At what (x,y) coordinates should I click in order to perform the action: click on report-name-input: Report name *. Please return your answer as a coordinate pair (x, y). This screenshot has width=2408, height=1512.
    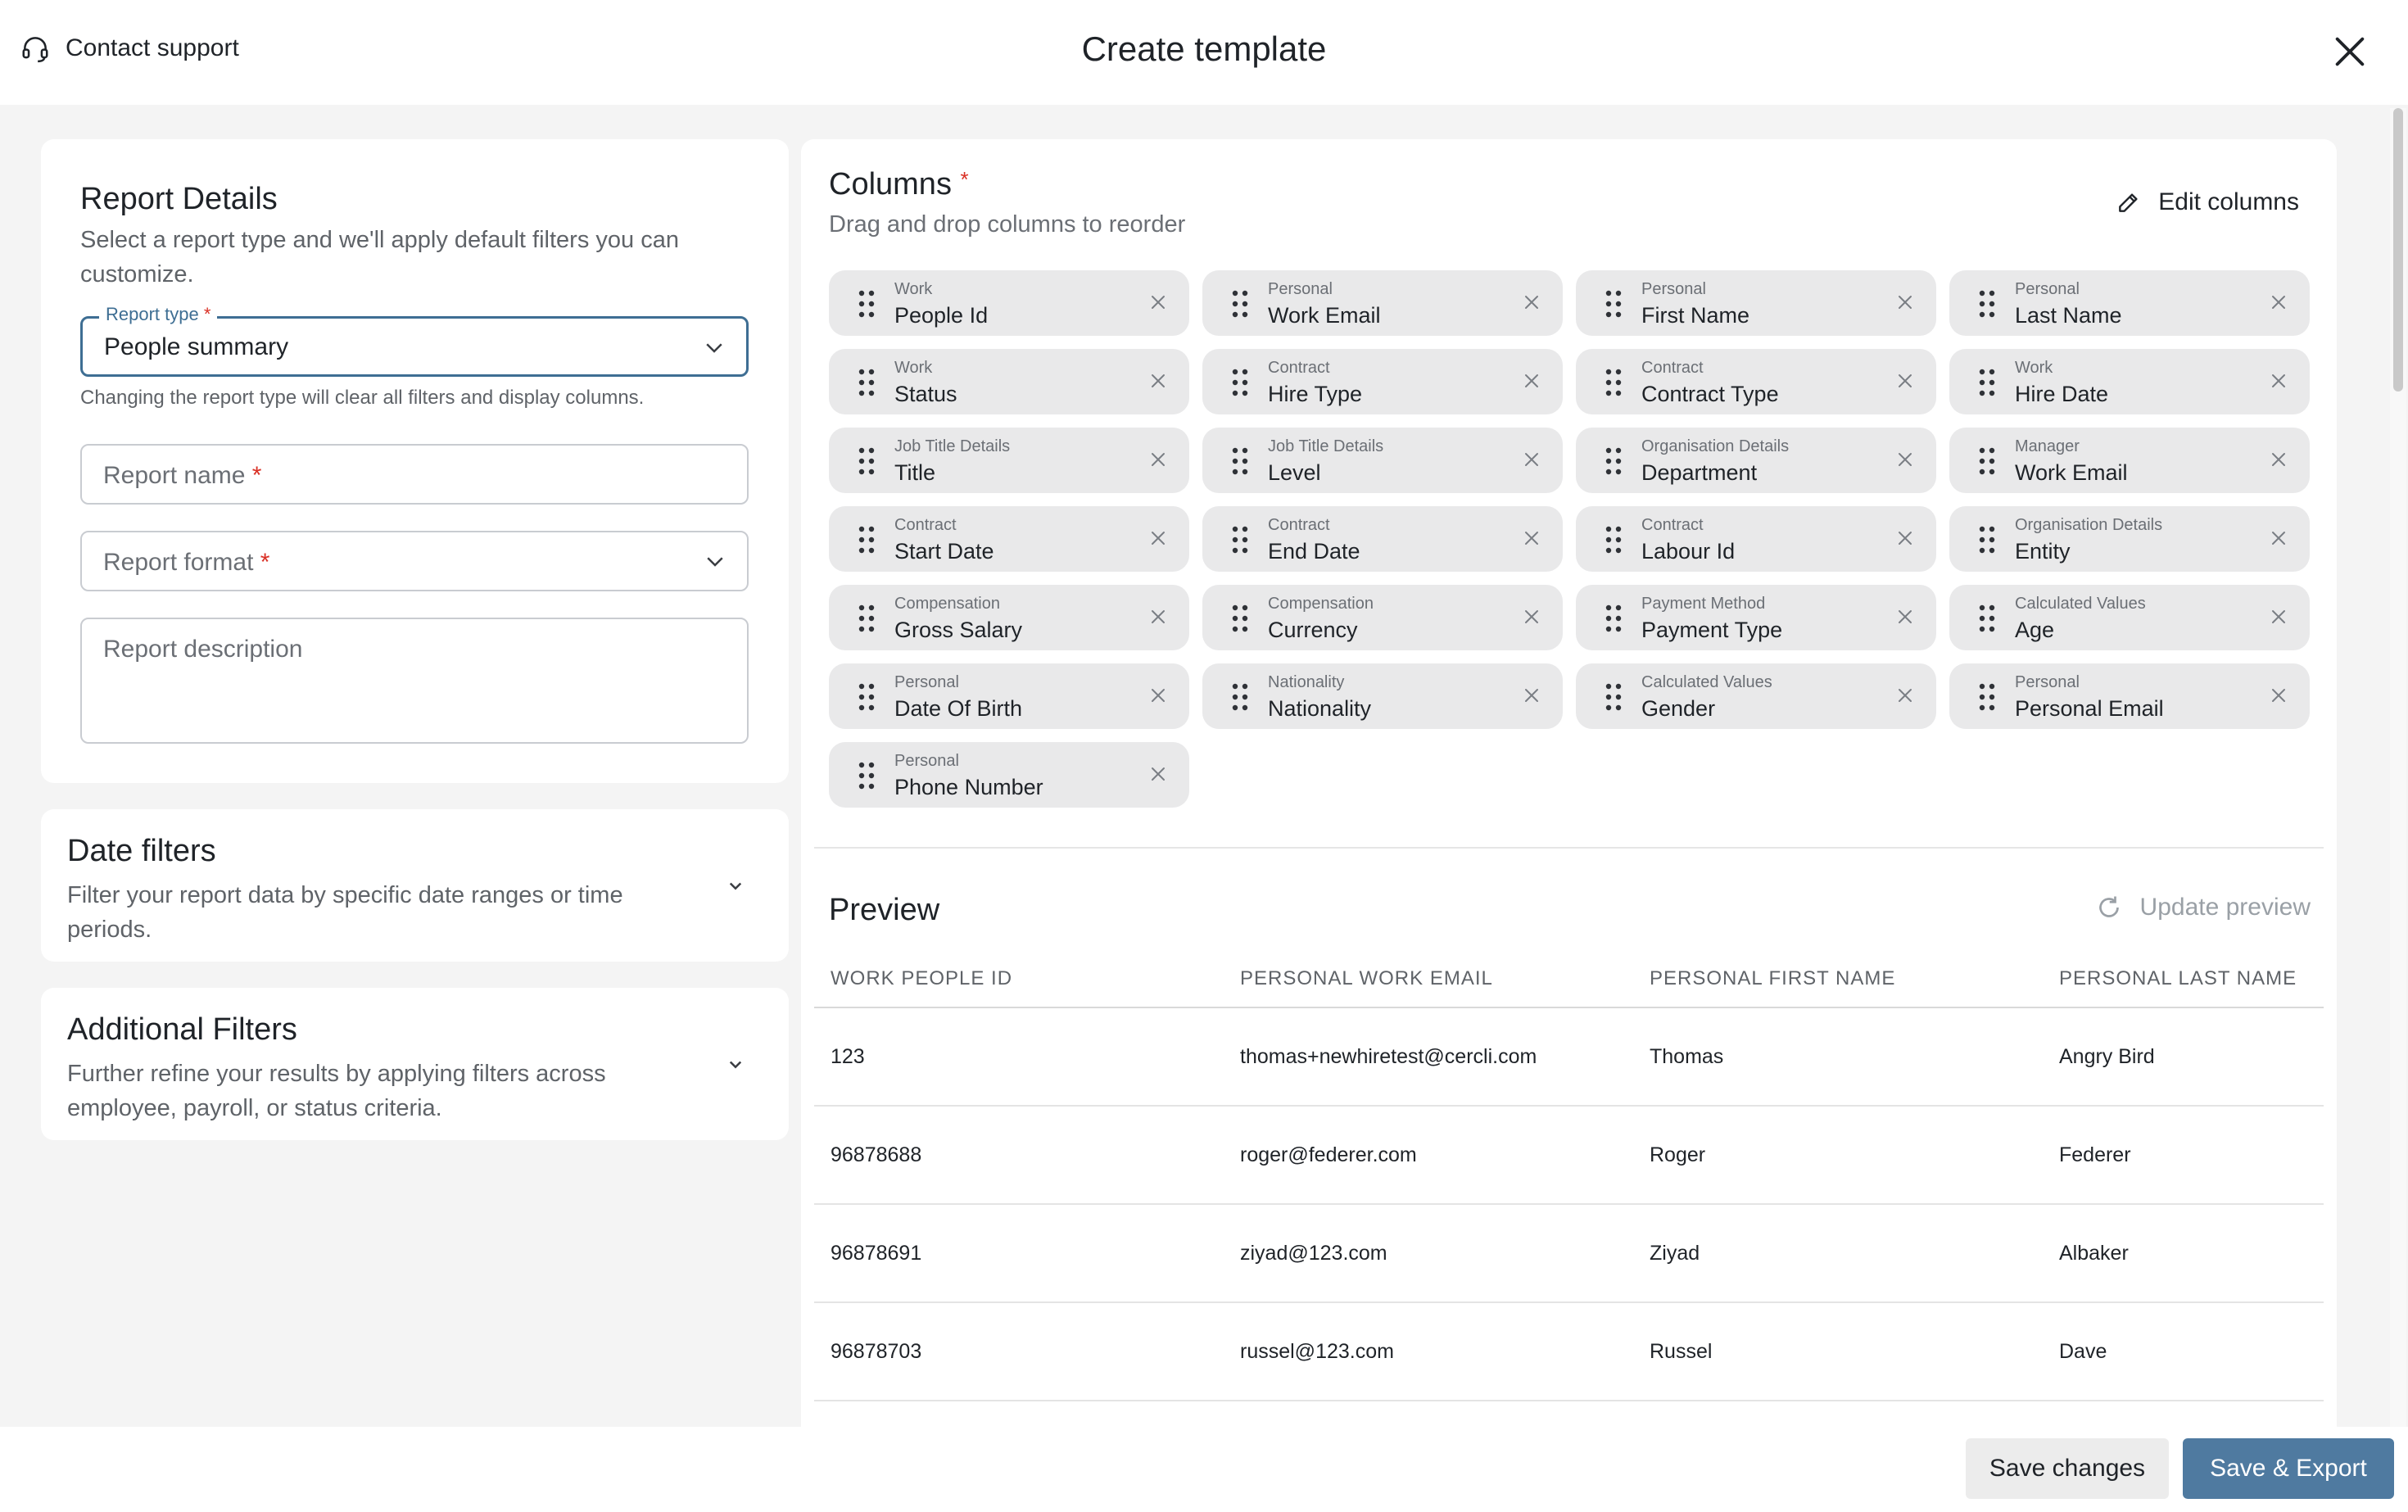
    Looking at the image, I should click on (414, 475).